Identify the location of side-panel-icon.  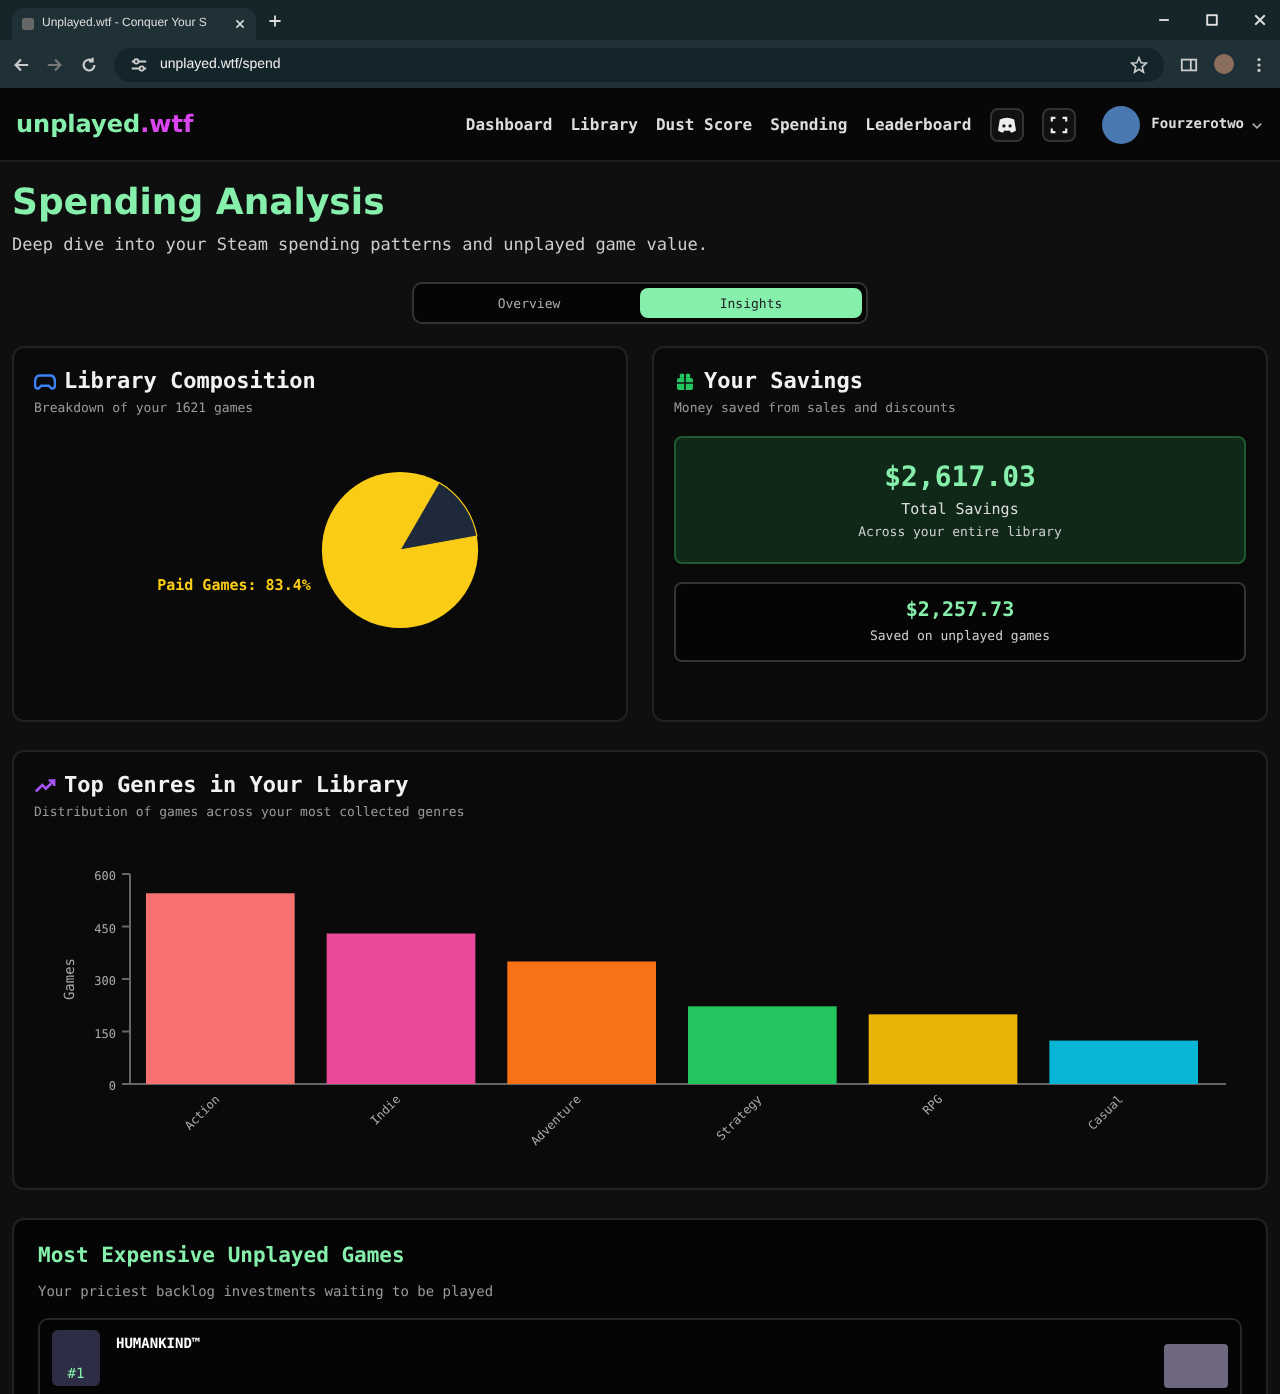
(1189, 64).